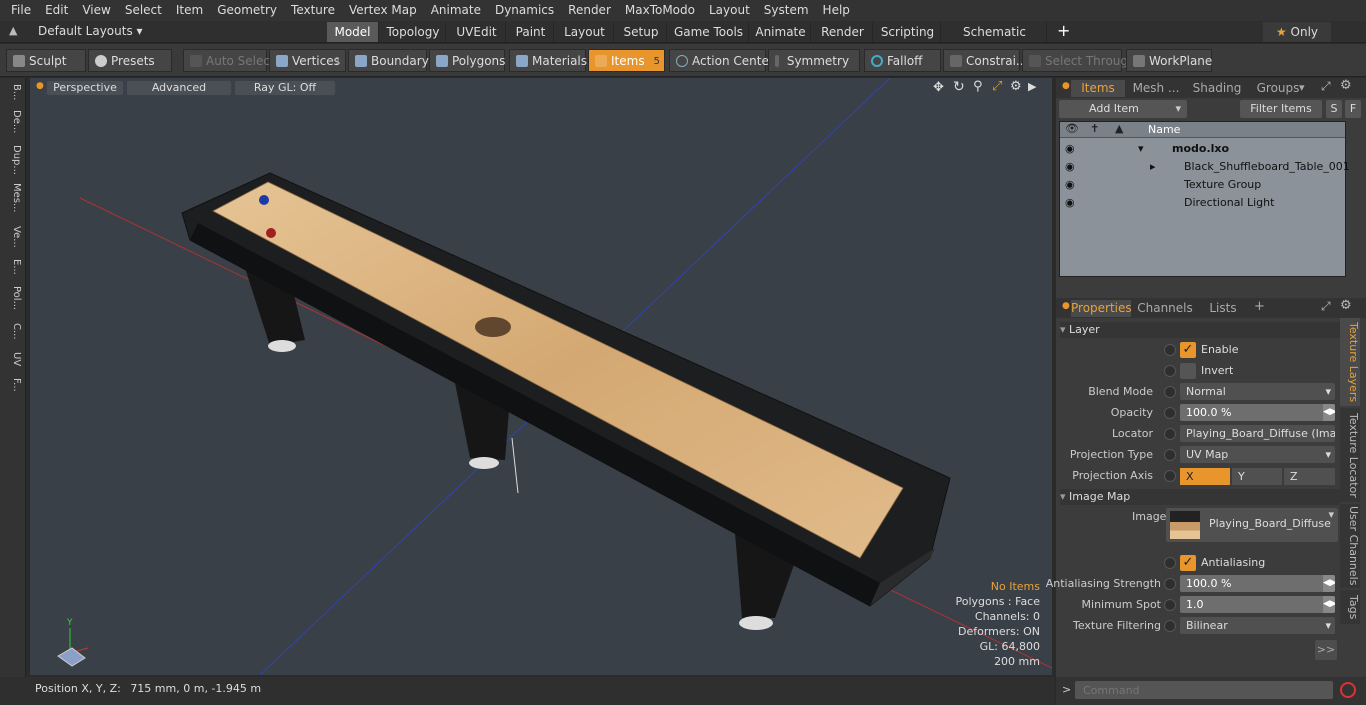  What do you see at coordinates (1066, 86) in the screenshot?
I see `panel-menu-icon: ●` at bounding box center [1066, 86].